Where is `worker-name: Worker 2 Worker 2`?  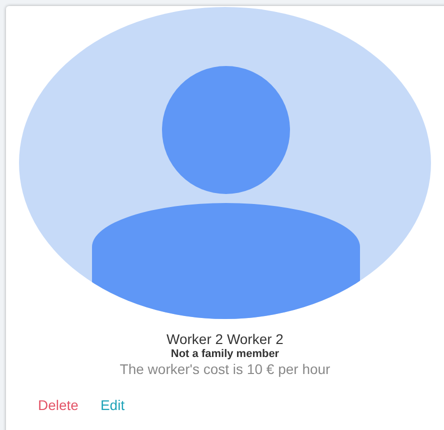
worker-name: Worker 2 Worker 2 is located at coordinates (225, 339).